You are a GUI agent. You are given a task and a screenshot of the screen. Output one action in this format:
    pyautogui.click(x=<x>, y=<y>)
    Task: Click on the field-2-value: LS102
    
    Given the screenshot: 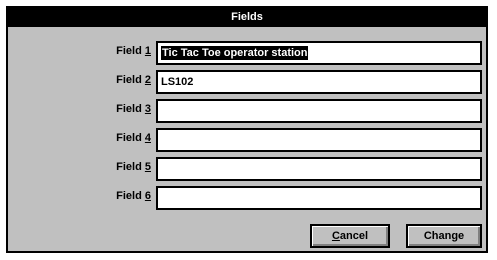 What is the action you would take?
    pyautogui.click(x=177, y=82)
    